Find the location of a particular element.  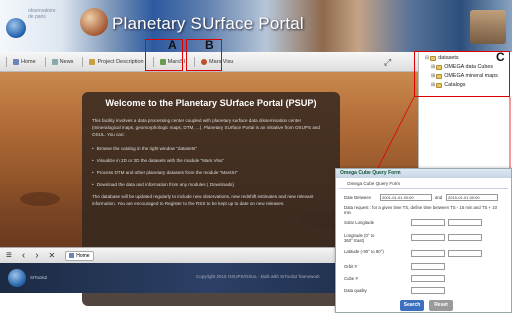

solar-longitude-max-input is located at coordinates (465, 222).